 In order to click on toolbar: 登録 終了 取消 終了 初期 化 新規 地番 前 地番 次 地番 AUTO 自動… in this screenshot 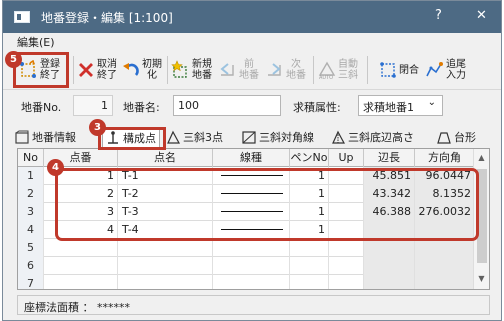, I will do `click(252, 70)`.